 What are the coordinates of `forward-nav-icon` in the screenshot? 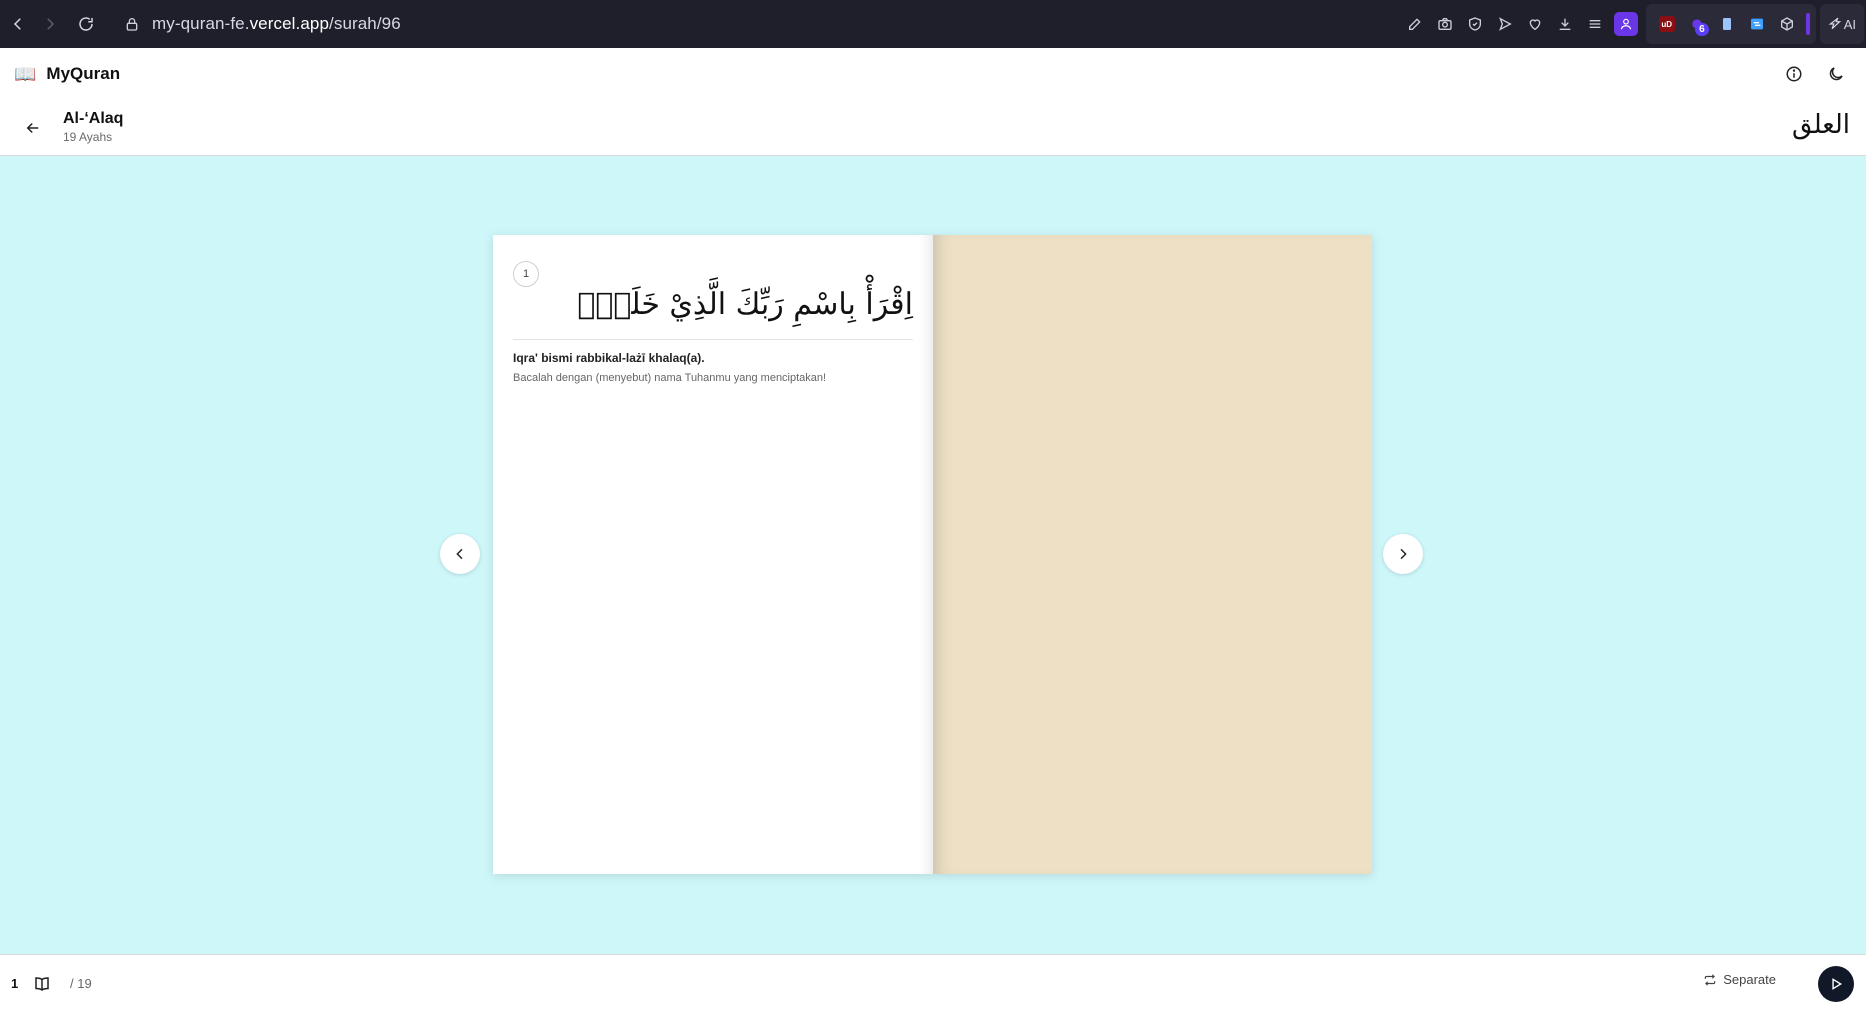 It's located at (50, 24).